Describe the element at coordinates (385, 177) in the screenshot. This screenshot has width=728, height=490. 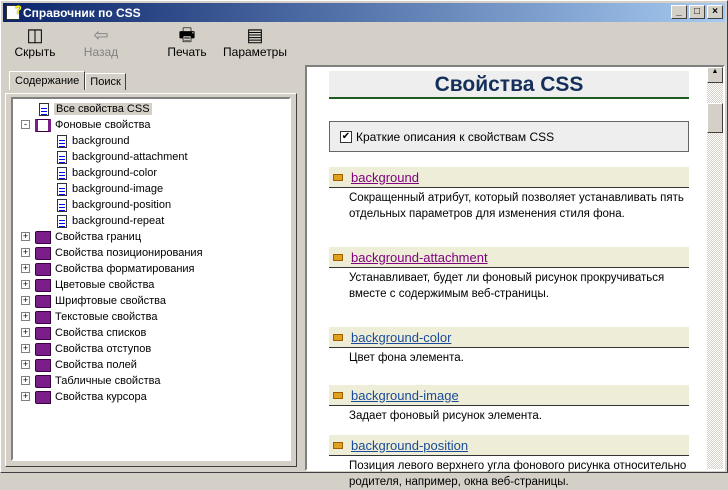
I see `property-link: background` at that location.